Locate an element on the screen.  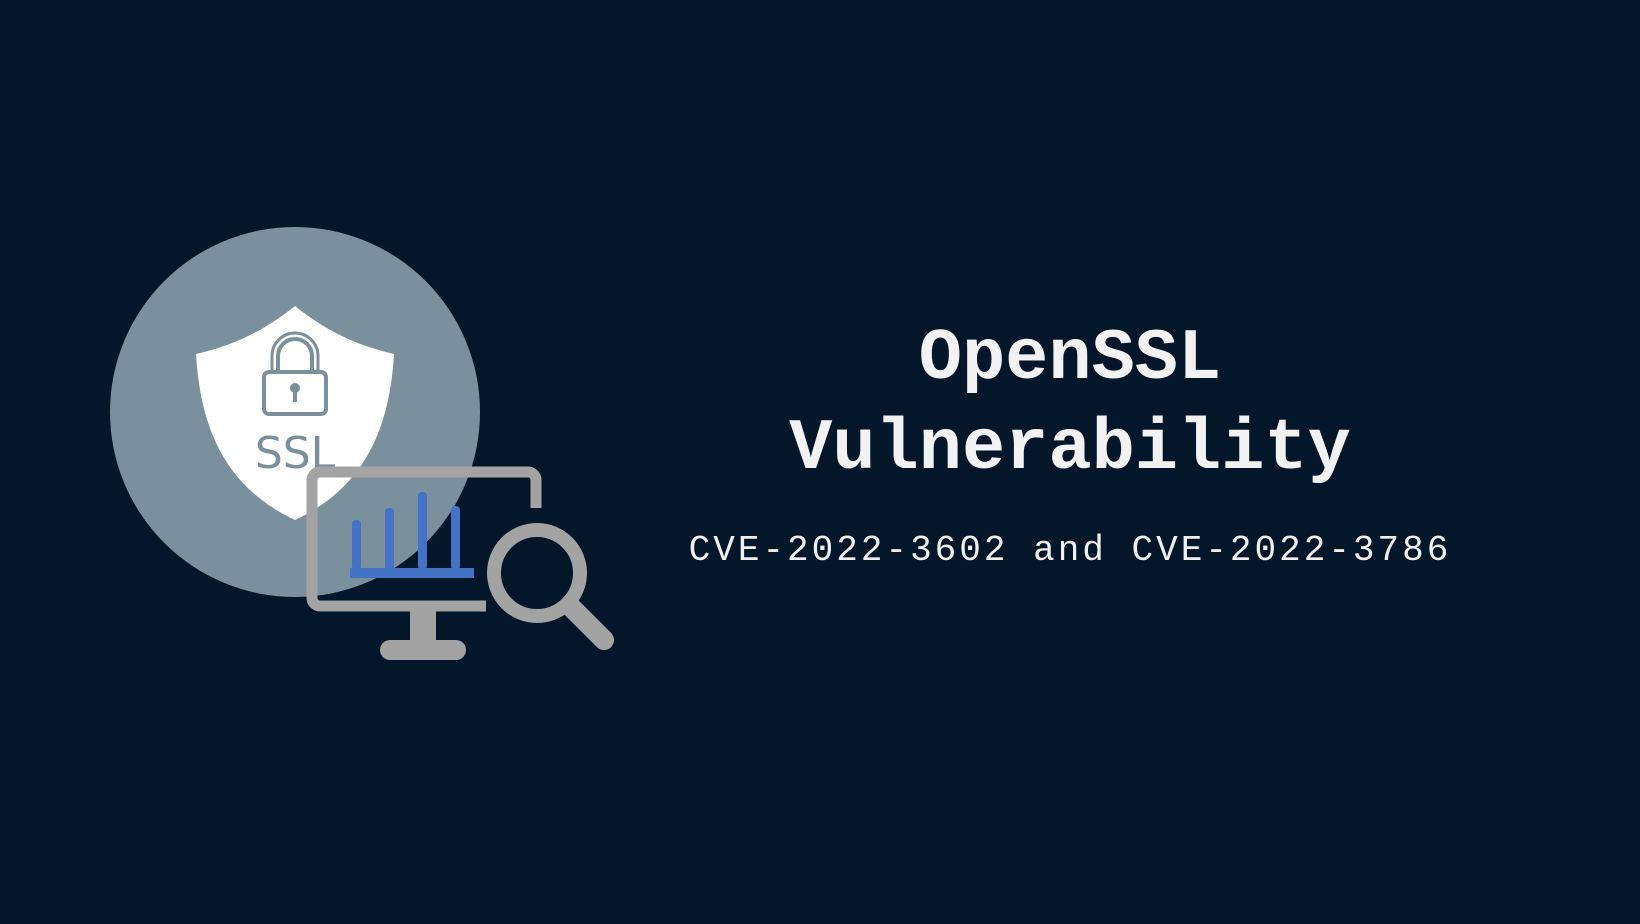
cve-subtitle: CVE-2022-3602 and CVE-2022-3786 is located at coordinates (1070, 550).